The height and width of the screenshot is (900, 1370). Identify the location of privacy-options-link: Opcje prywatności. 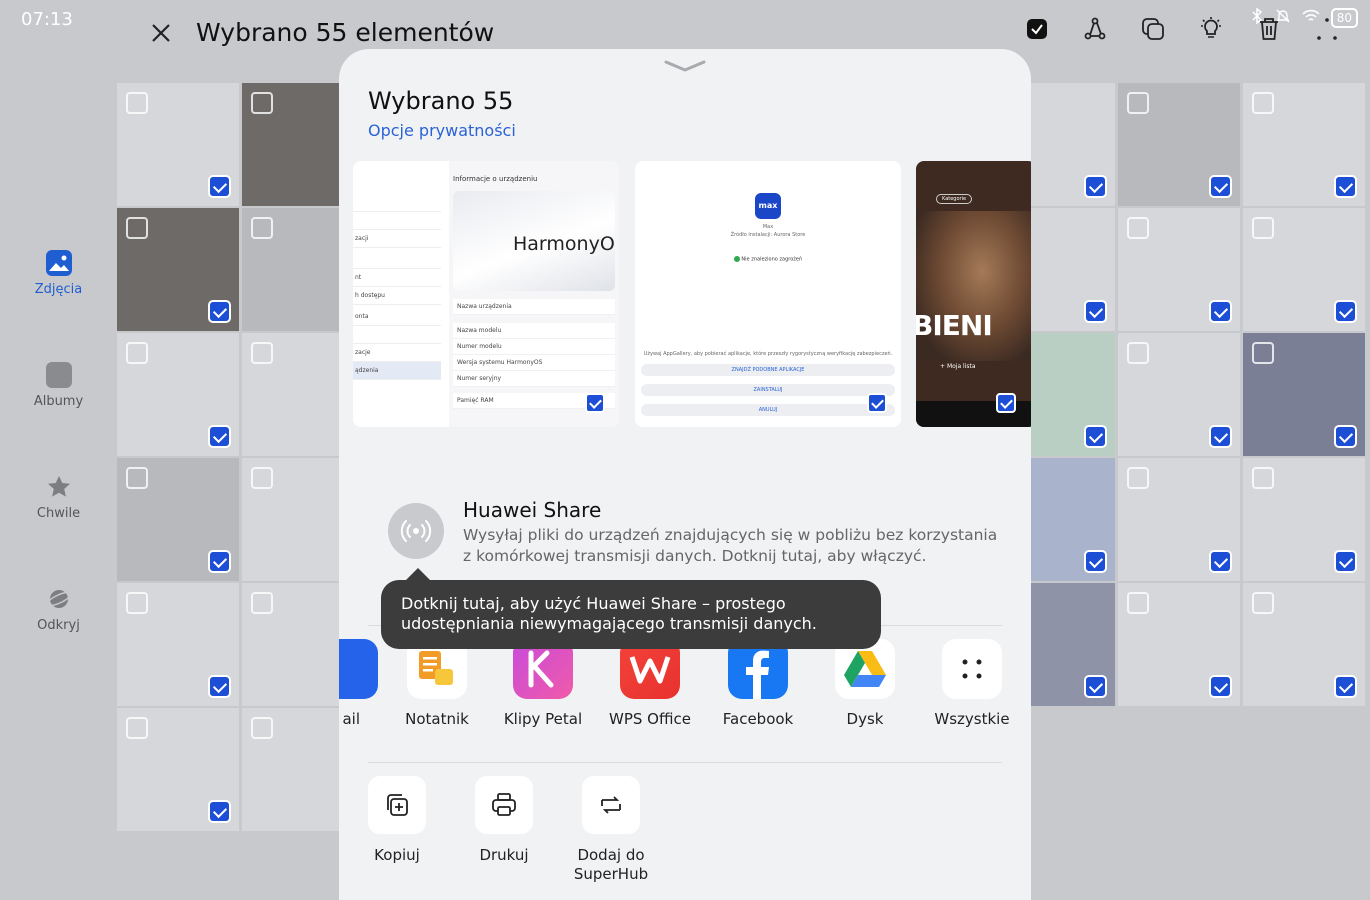
(442, 130).